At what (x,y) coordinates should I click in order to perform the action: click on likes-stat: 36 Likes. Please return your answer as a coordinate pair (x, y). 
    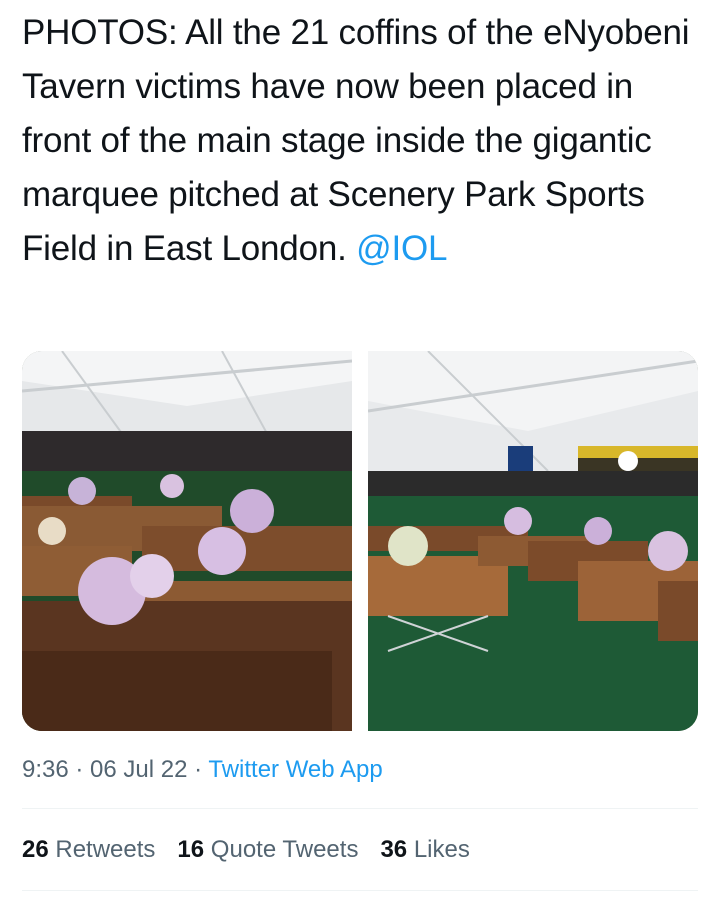
    Looking at the image, I should click on (424, 850).